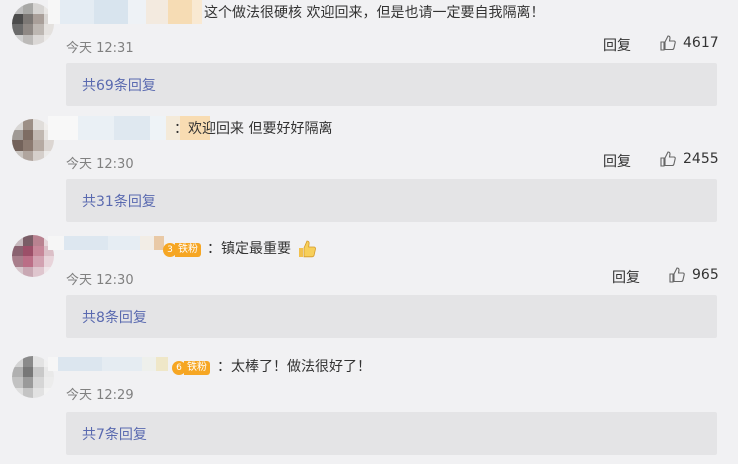 This screenshot has height=464, width=738. What do you see at coordinates (391, 84) in the screenshot?
I see `reply-thread-link: 共69条回复` at bounding box center [391, 84].